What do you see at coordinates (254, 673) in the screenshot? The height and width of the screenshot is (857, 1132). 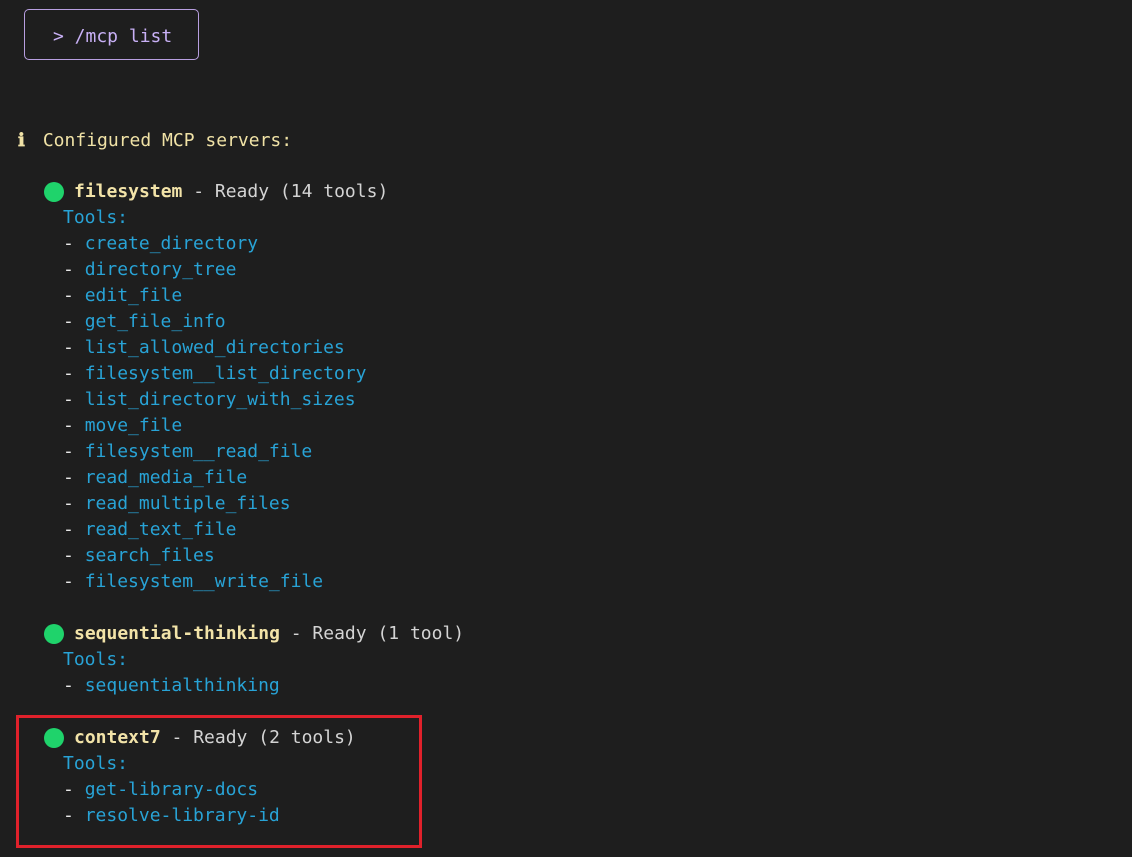 I see `tools-list: Tools: - sequentialthinking` at bounding box center [254, 673].